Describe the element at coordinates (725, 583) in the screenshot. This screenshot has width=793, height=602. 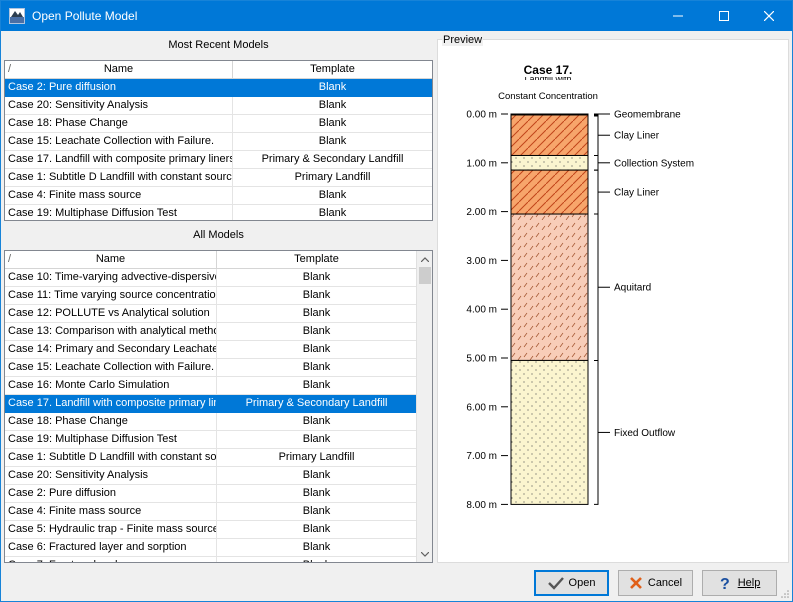
I see `help-question-icon: ?` at that location.